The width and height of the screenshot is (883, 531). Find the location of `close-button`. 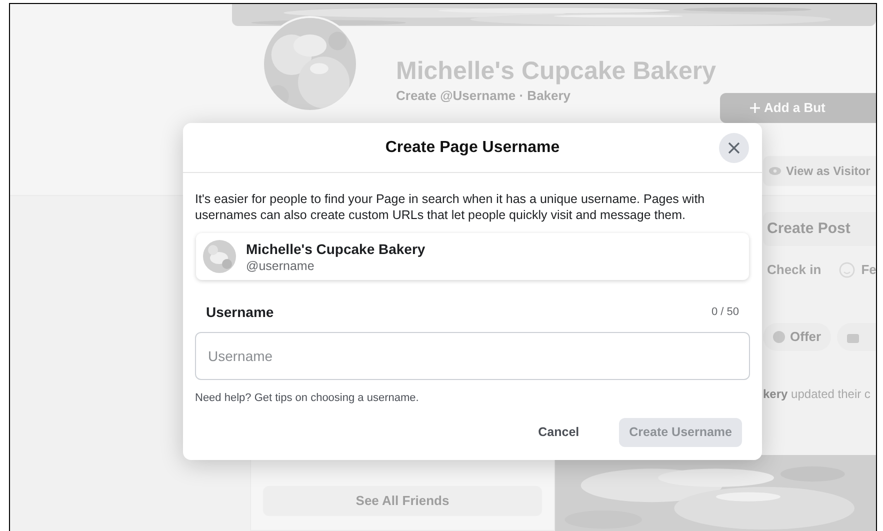

close-button is located at coordinates (734, 148).